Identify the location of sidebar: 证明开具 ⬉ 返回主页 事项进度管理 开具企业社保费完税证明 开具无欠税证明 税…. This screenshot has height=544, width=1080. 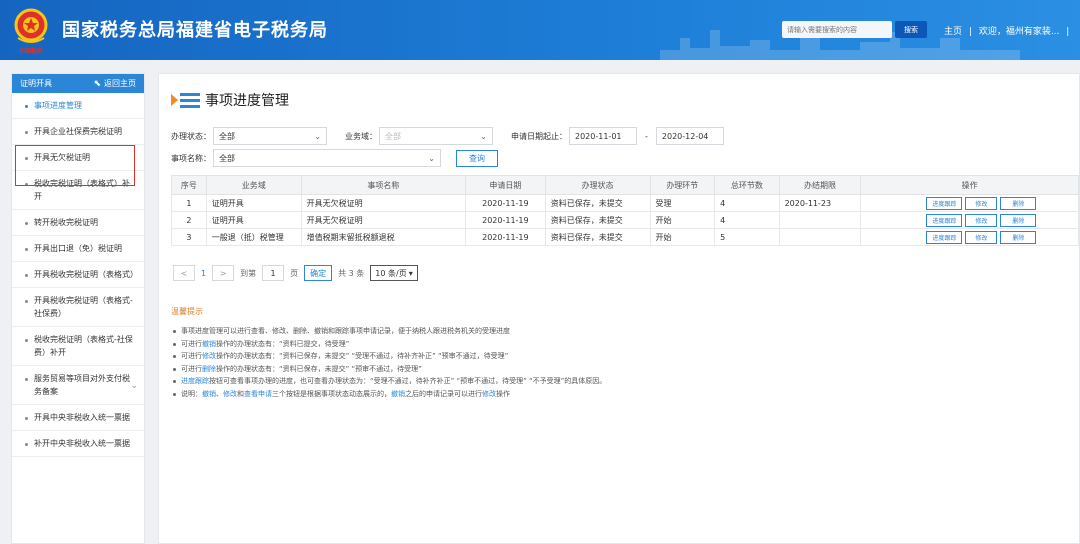
(78, 308).